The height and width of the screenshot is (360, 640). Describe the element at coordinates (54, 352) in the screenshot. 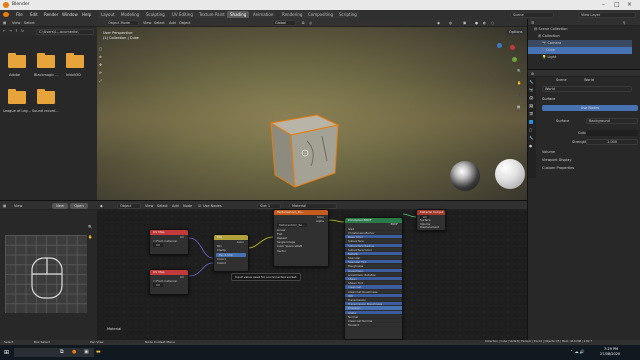

I see `taskbar-search` at that location.